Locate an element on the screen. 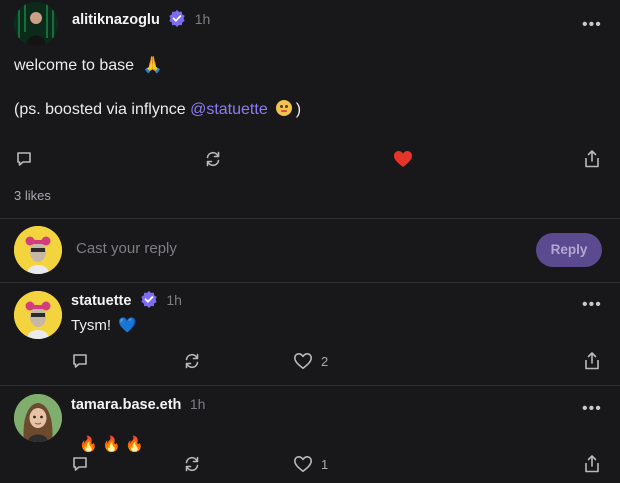  reply-author-name: statuette is located at coordinates (101, 301).